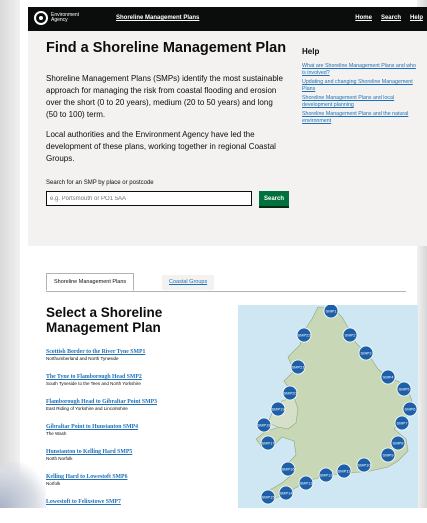  Describe the element at coordinates (405, 389) in the screenshot. I see `map-marker-label: SMP5` at that location.